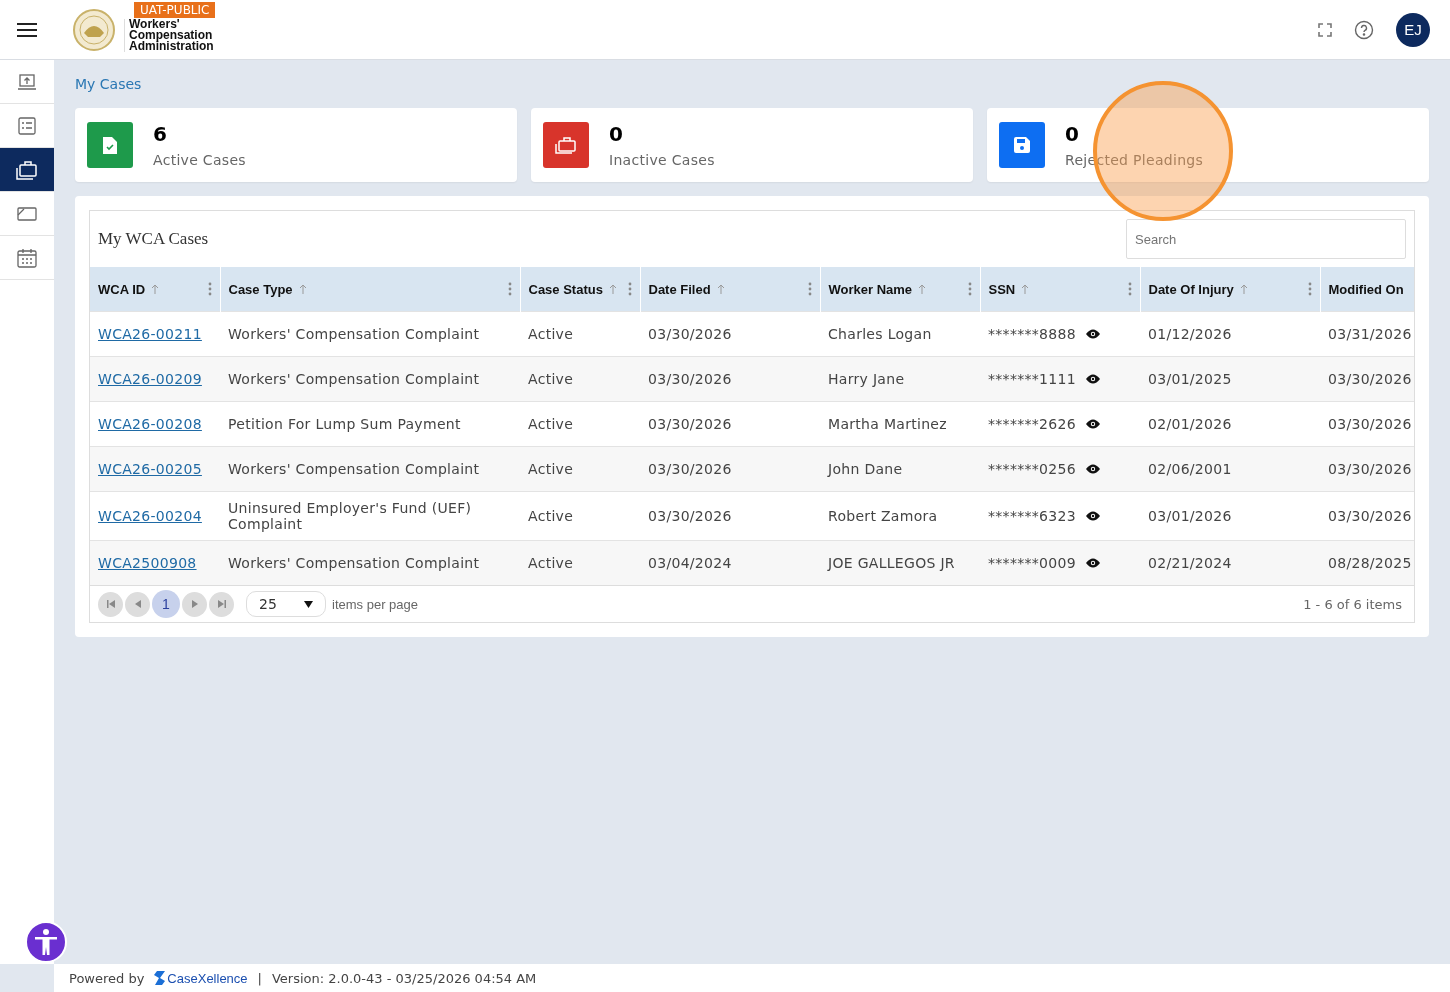 This screenshot has width=1450, height=992. Describe the element at coordinates (866, 379) in the screenshot. I see `table-cell: Harry Jane` at that location.